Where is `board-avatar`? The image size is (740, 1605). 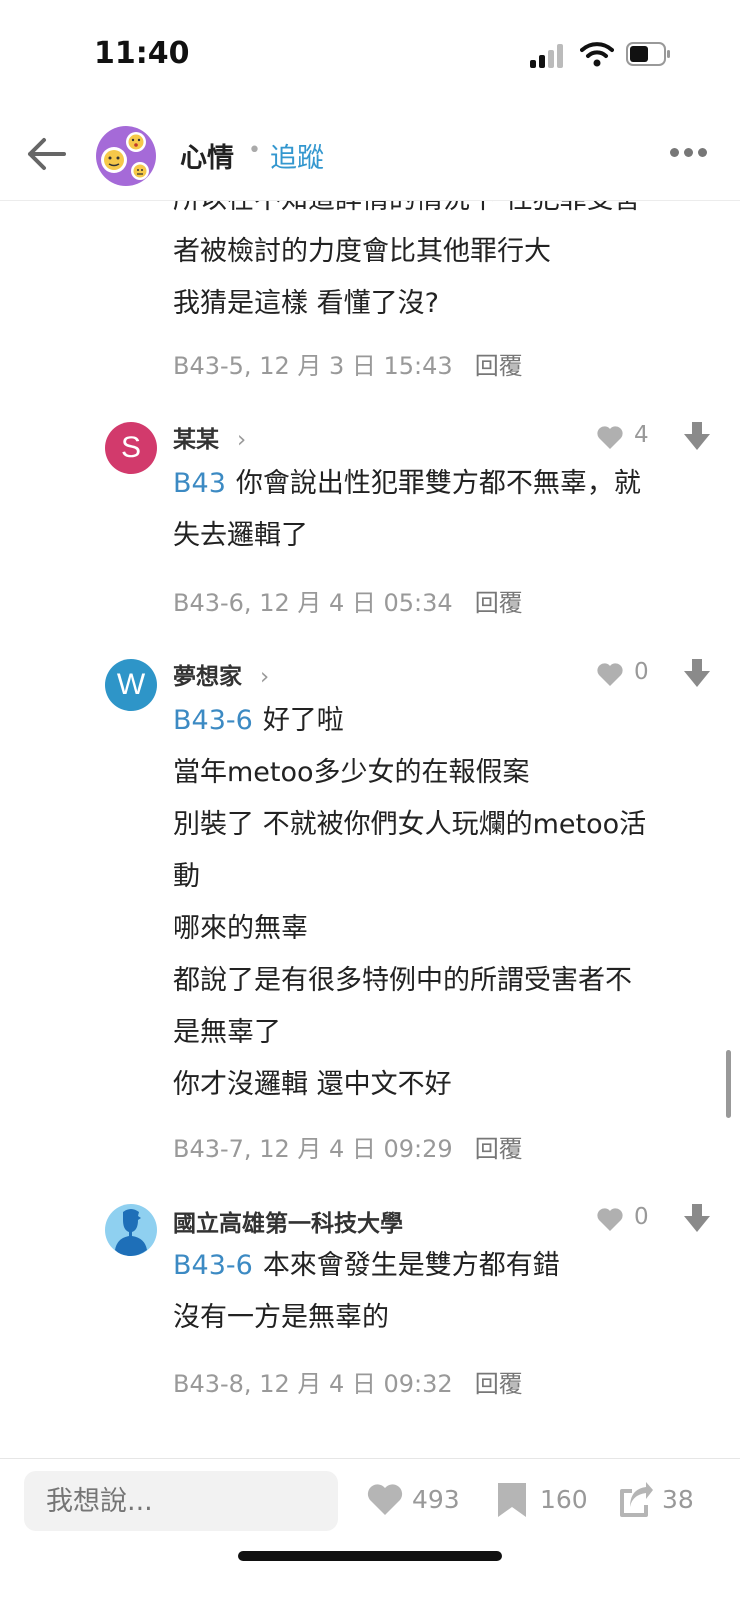 board-avatar is located at coordinates (126, 156).